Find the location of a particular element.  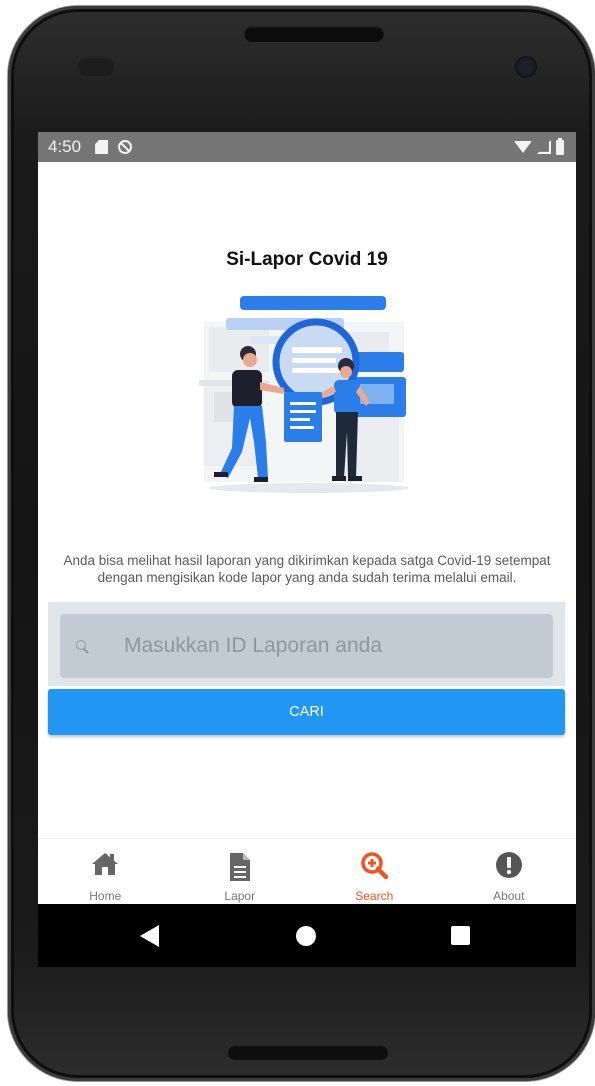

sensor is located at coordinates (96, 67).